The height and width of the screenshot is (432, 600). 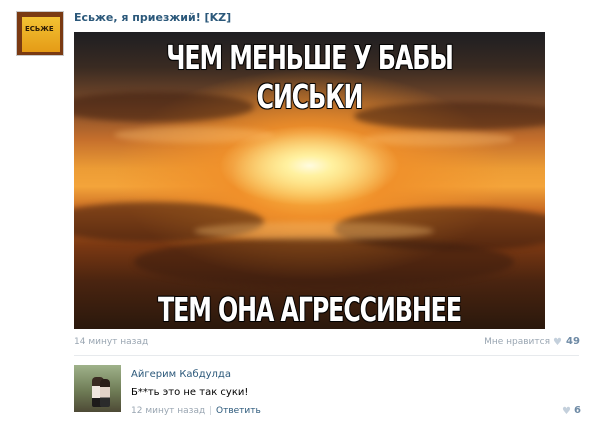 I want to click on post-author-link: Есьже, я приезжий! [KZ], so click(x=152, y=17).